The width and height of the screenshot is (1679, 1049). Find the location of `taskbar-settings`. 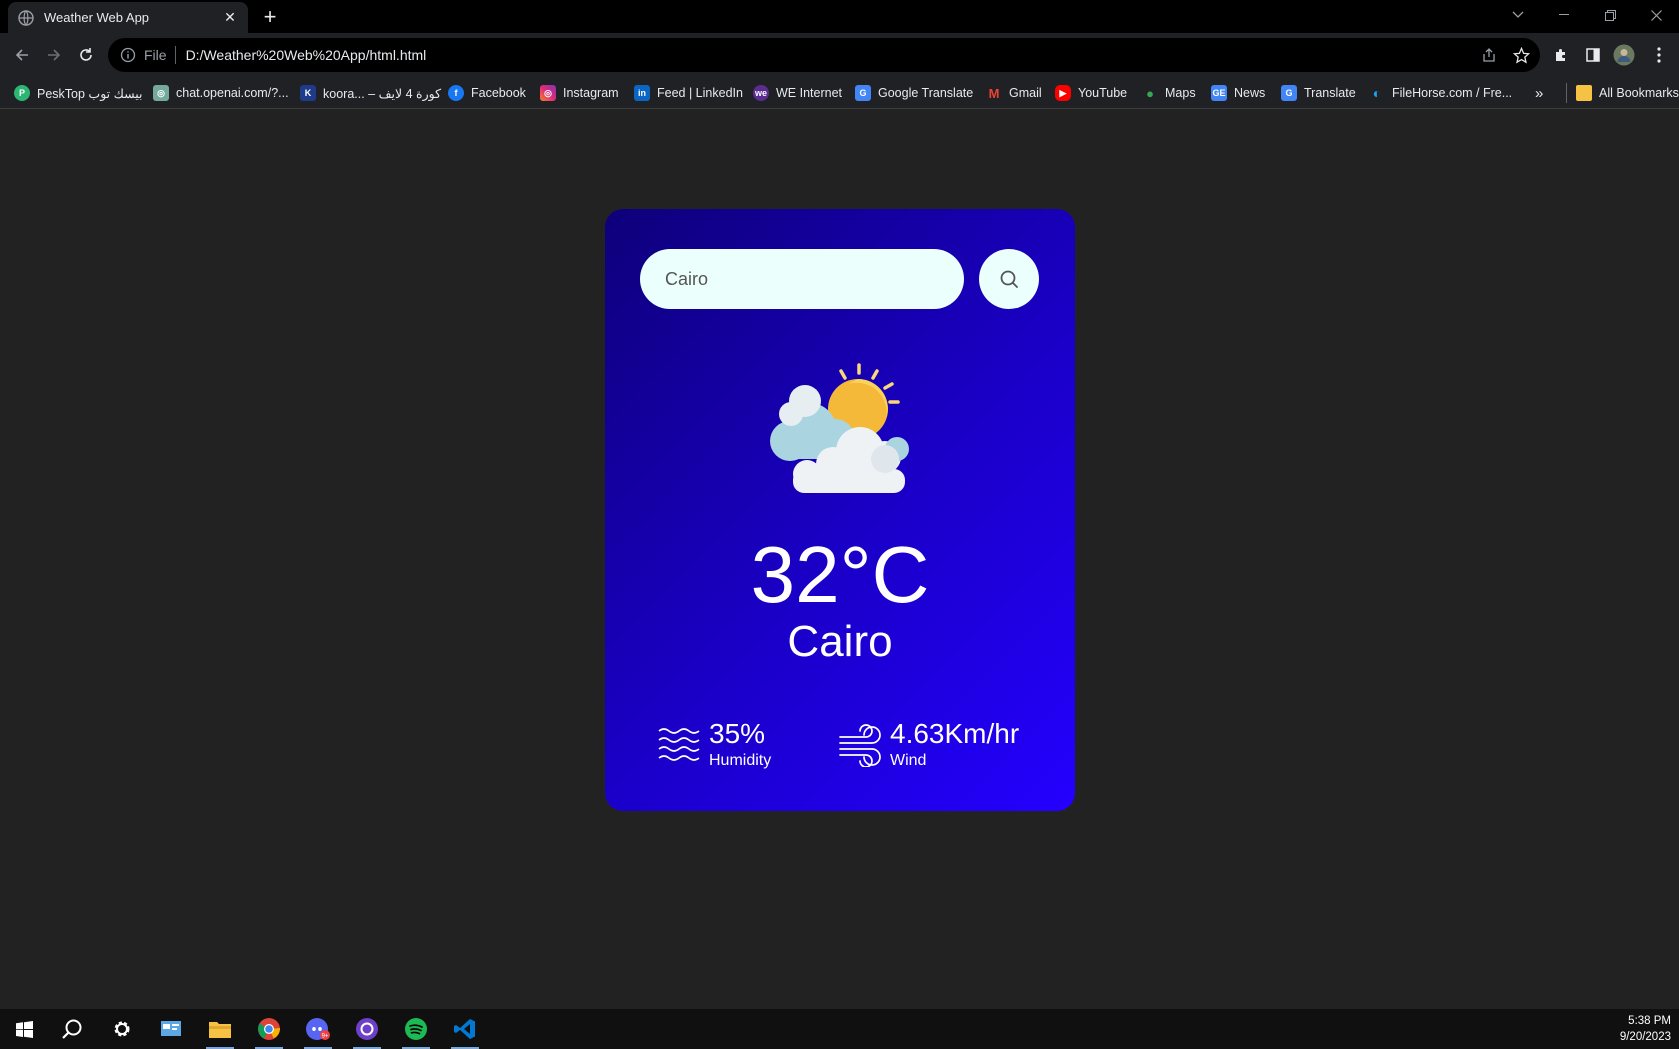

taskbar-settings is located at coordinates (122, 1029).